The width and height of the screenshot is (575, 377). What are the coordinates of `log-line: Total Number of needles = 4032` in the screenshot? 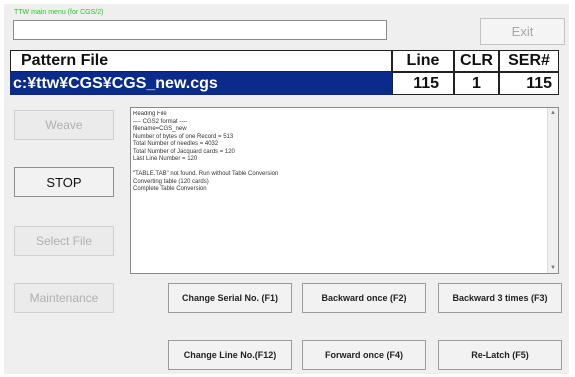 It's located at (176, 144).